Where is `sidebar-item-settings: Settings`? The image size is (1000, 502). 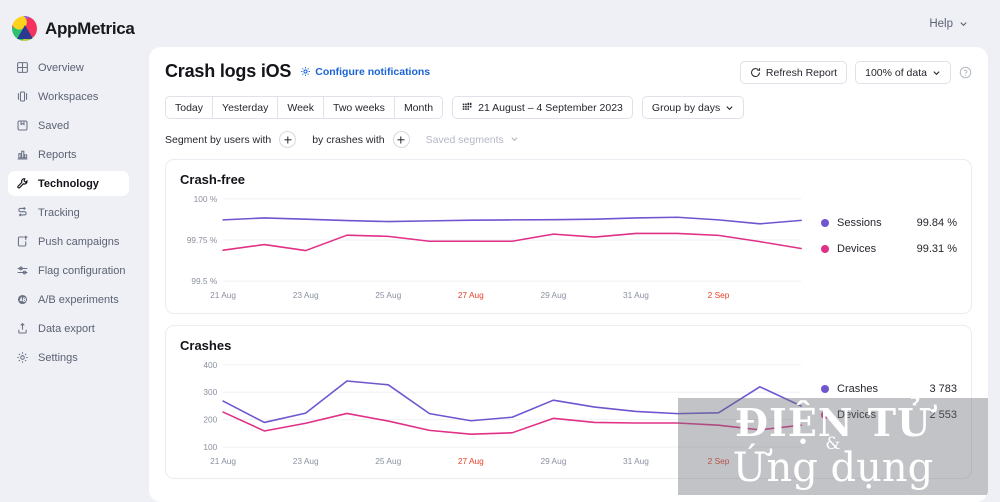
sidebar-item-settings: Settings is located at coordinates (68, 357).